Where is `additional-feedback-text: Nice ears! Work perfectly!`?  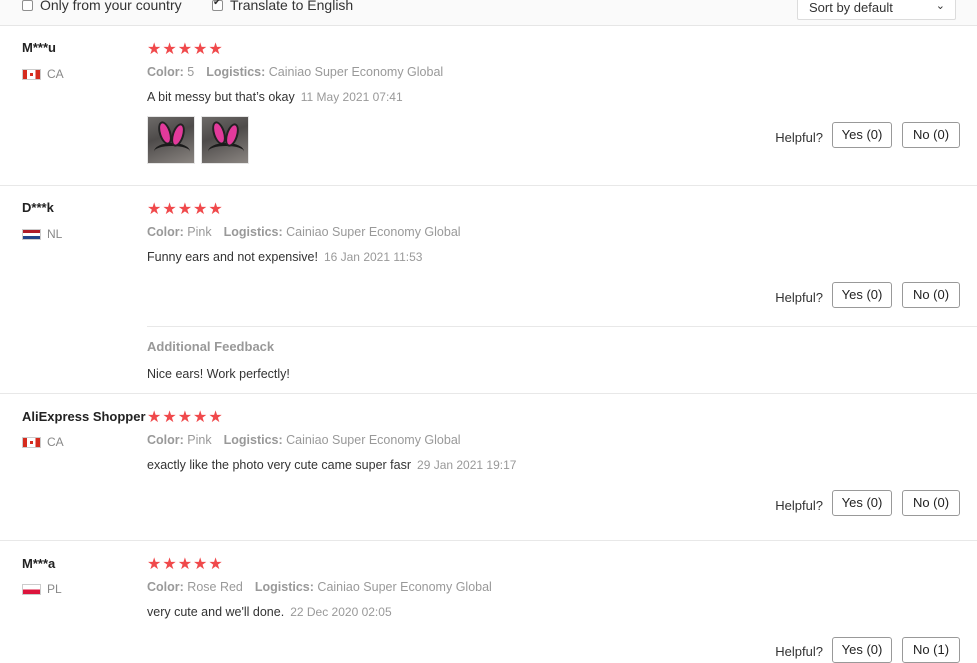 additional-feedback-text: Nice ears! Work perfectly! is located at coordinates (218, 374).